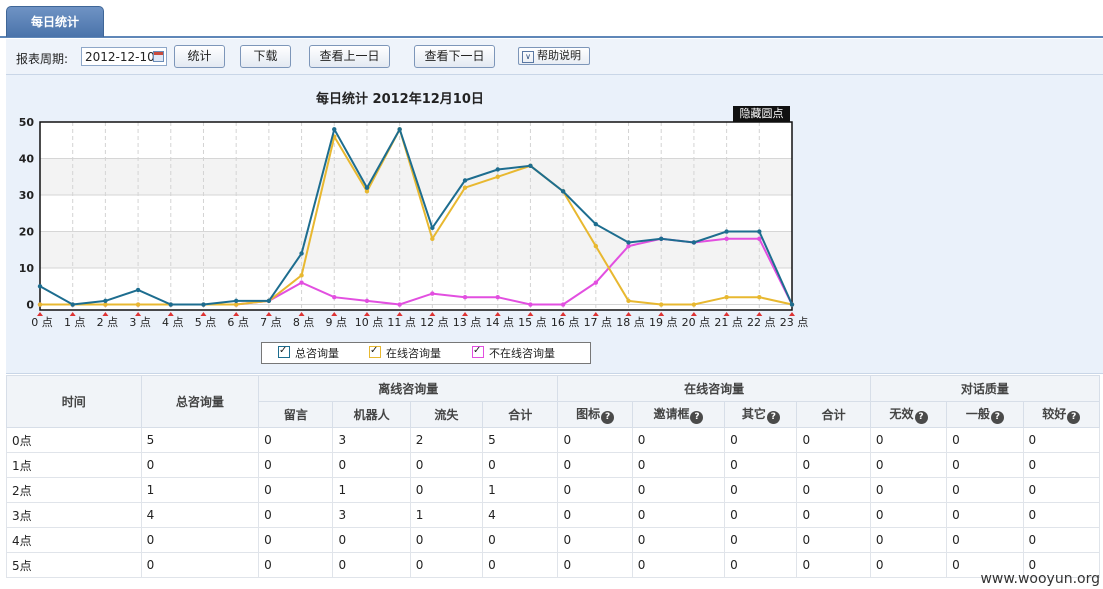  What do you see at coordinates (532, 322) in the screenshot?
I see `x-tick-label: 15 点` at bounding box center [532, 322].